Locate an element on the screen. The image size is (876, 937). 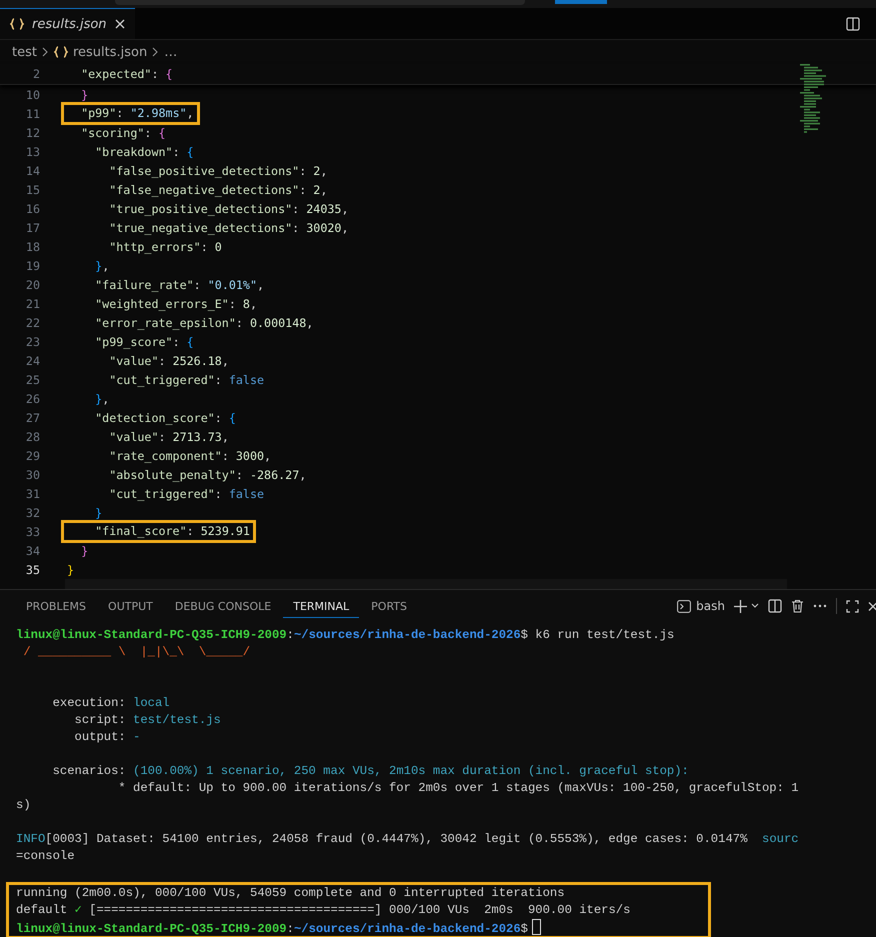
panel-tab: DEBUG CONSOLE is located at coordinates (223, 606).